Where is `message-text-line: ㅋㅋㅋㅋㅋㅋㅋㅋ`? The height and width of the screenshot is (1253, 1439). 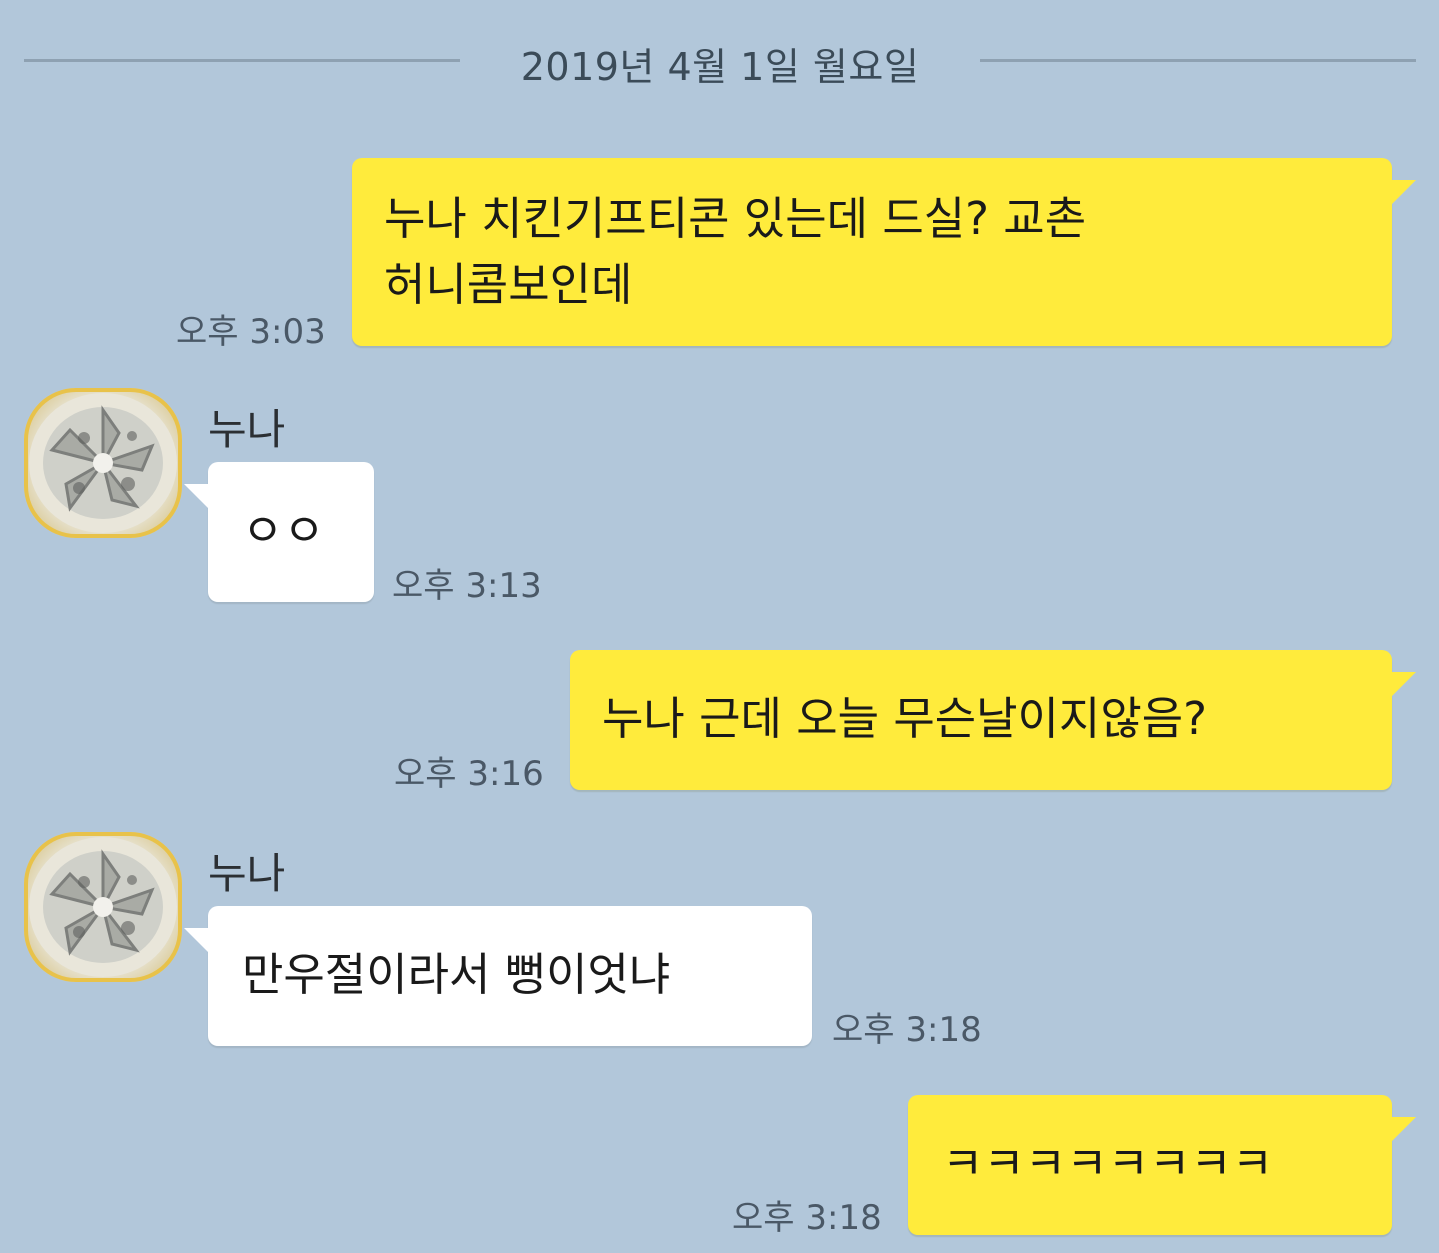 message-text-line: ㅋㅋㅋㅋㅋㅋㅋㅋ is located at coordinates (1108, 1163).